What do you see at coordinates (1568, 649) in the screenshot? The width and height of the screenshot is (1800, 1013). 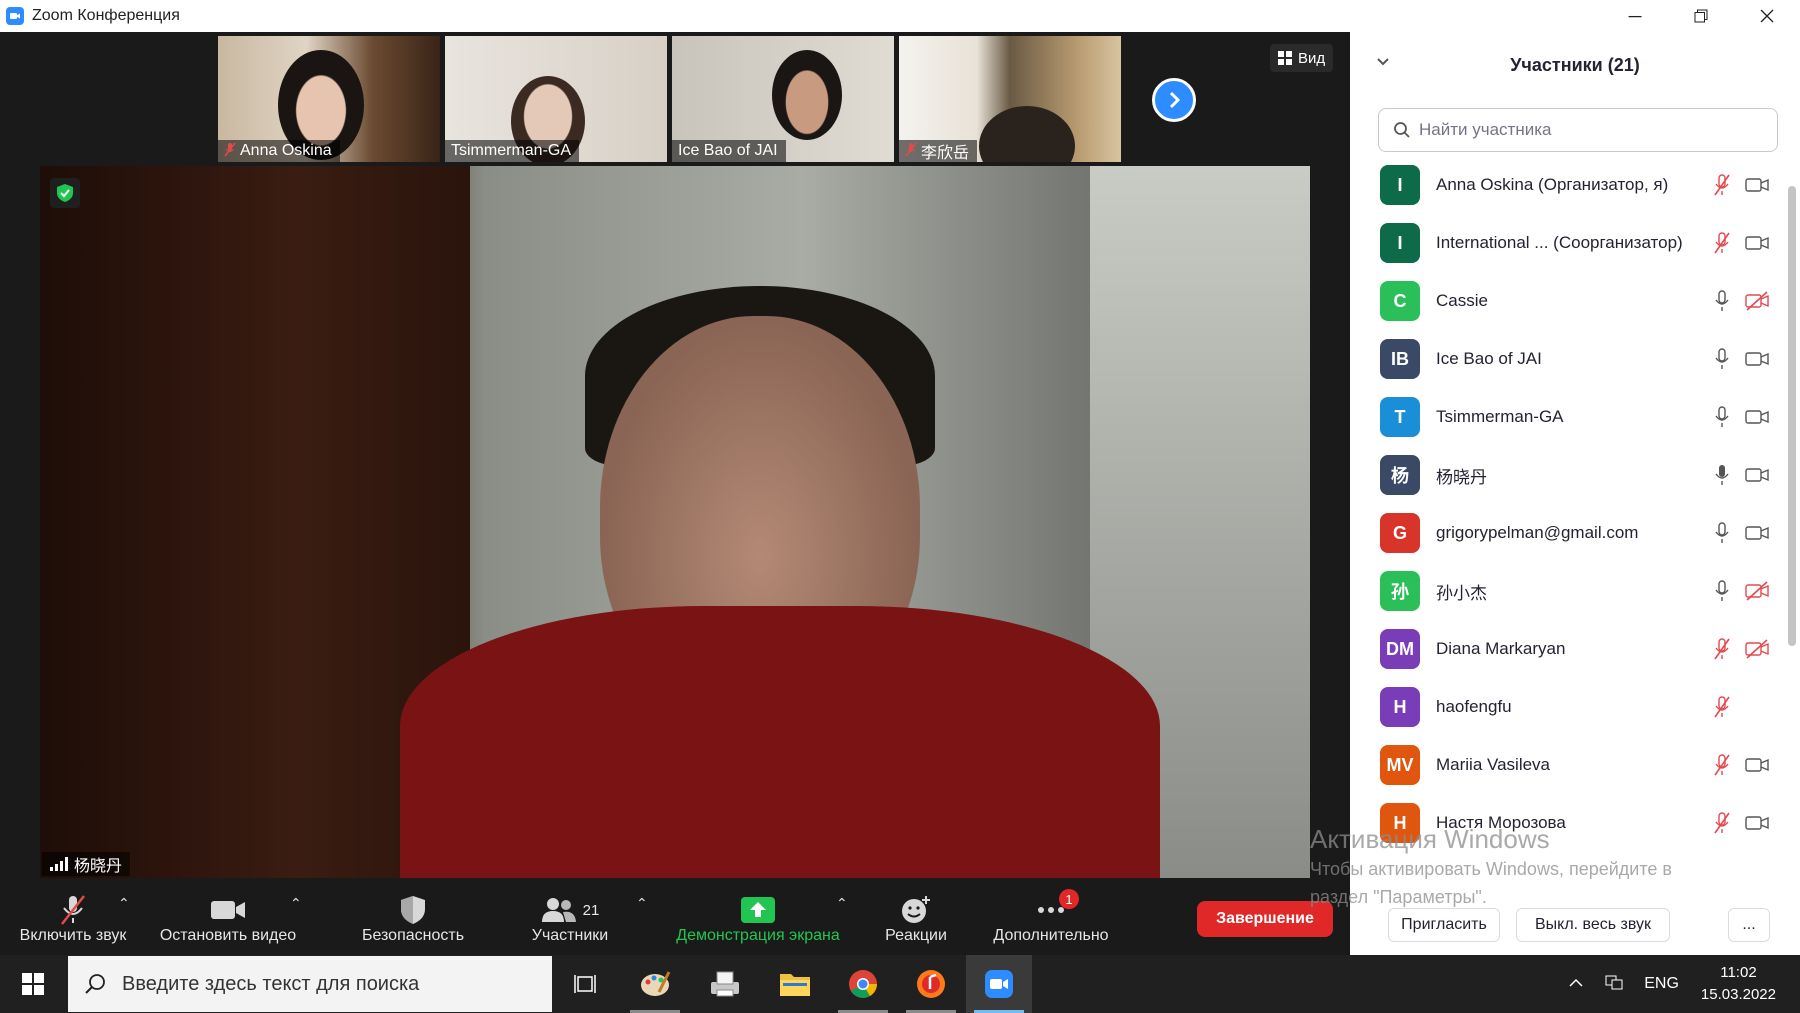 I see `participant-row: DM Diana Markaryan` at bounding box center [1568, 649].